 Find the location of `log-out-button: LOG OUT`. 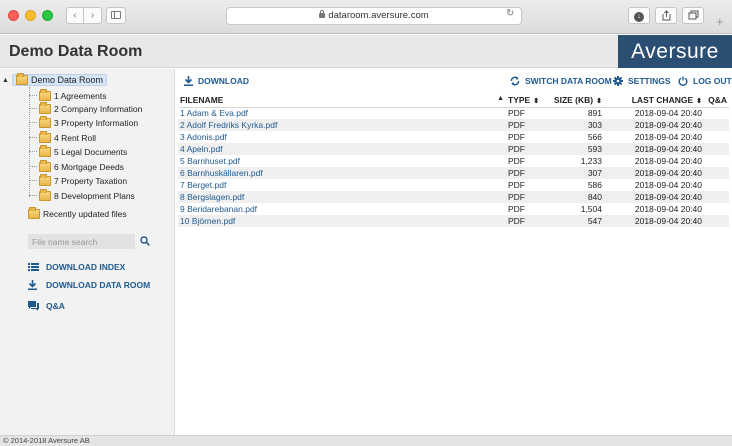

log-out-button: LOG OUT is located at coordinates (705, 81).